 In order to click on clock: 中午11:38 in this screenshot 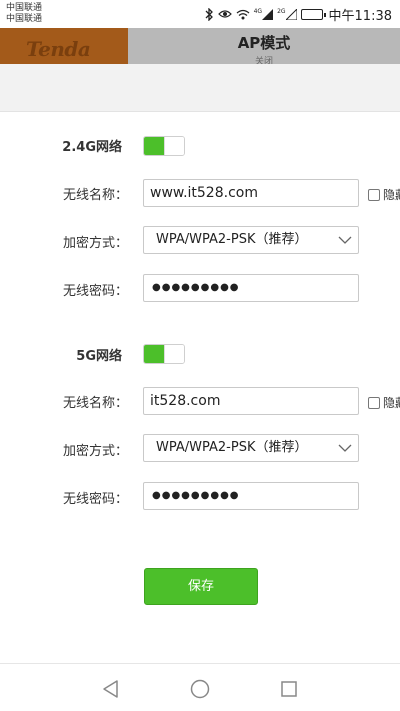, I will do `click(360, 16)`.